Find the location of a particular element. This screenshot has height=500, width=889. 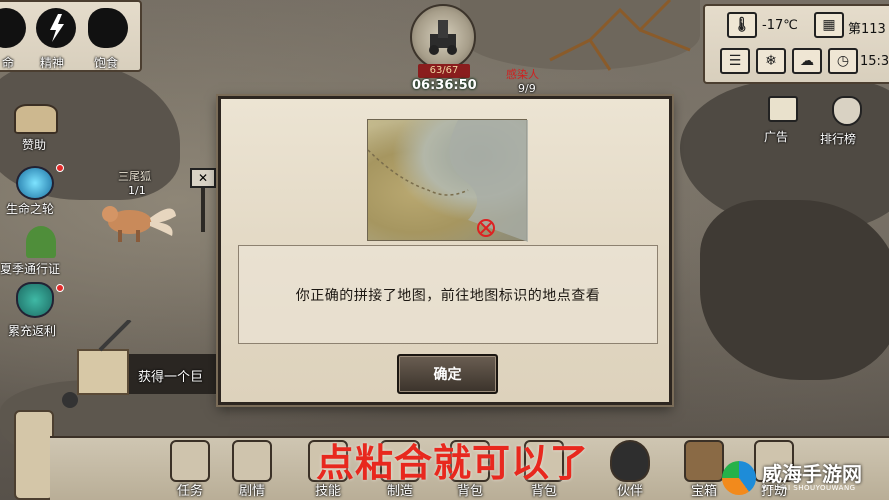

leaderboard-button: 排行榜 is located at coordinates (848, 122).